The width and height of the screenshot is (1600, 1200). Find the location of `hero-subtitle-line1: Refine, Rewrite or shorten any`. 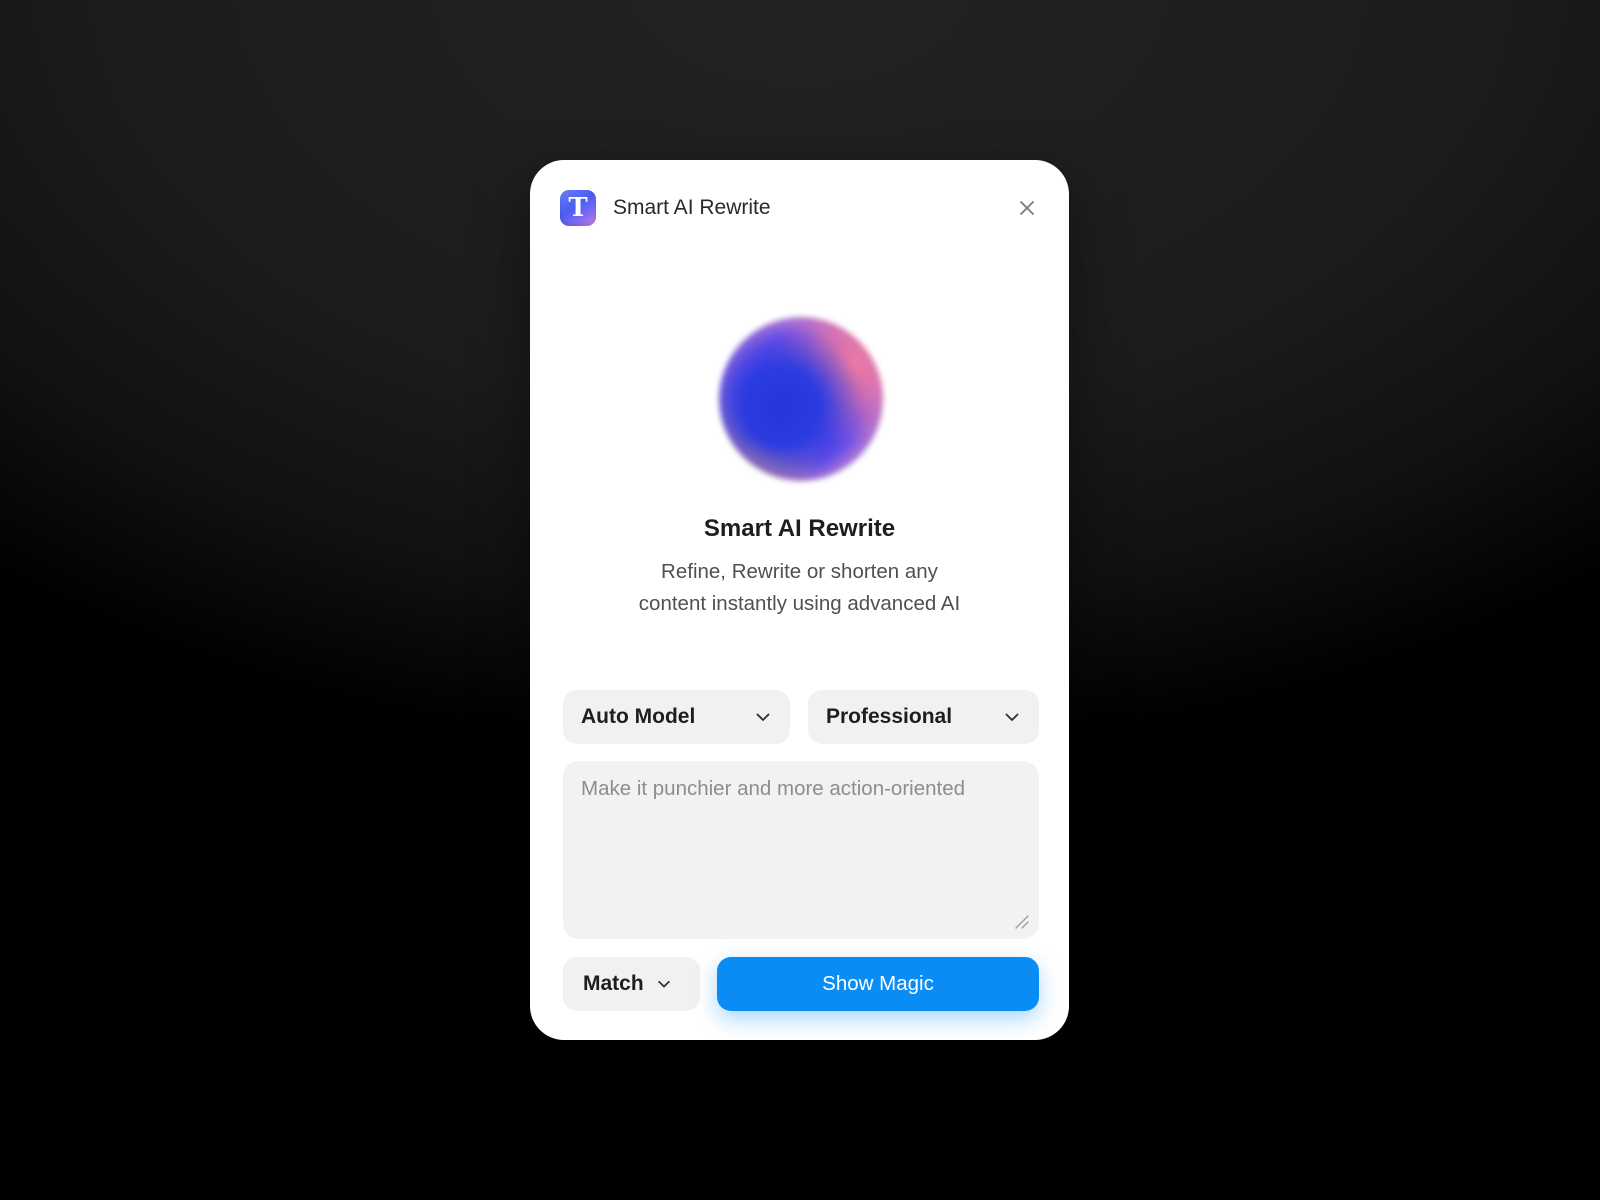

hero-subtitle-line1: Refine, Rewrite or shorten any is located at coordinates (799, 571).